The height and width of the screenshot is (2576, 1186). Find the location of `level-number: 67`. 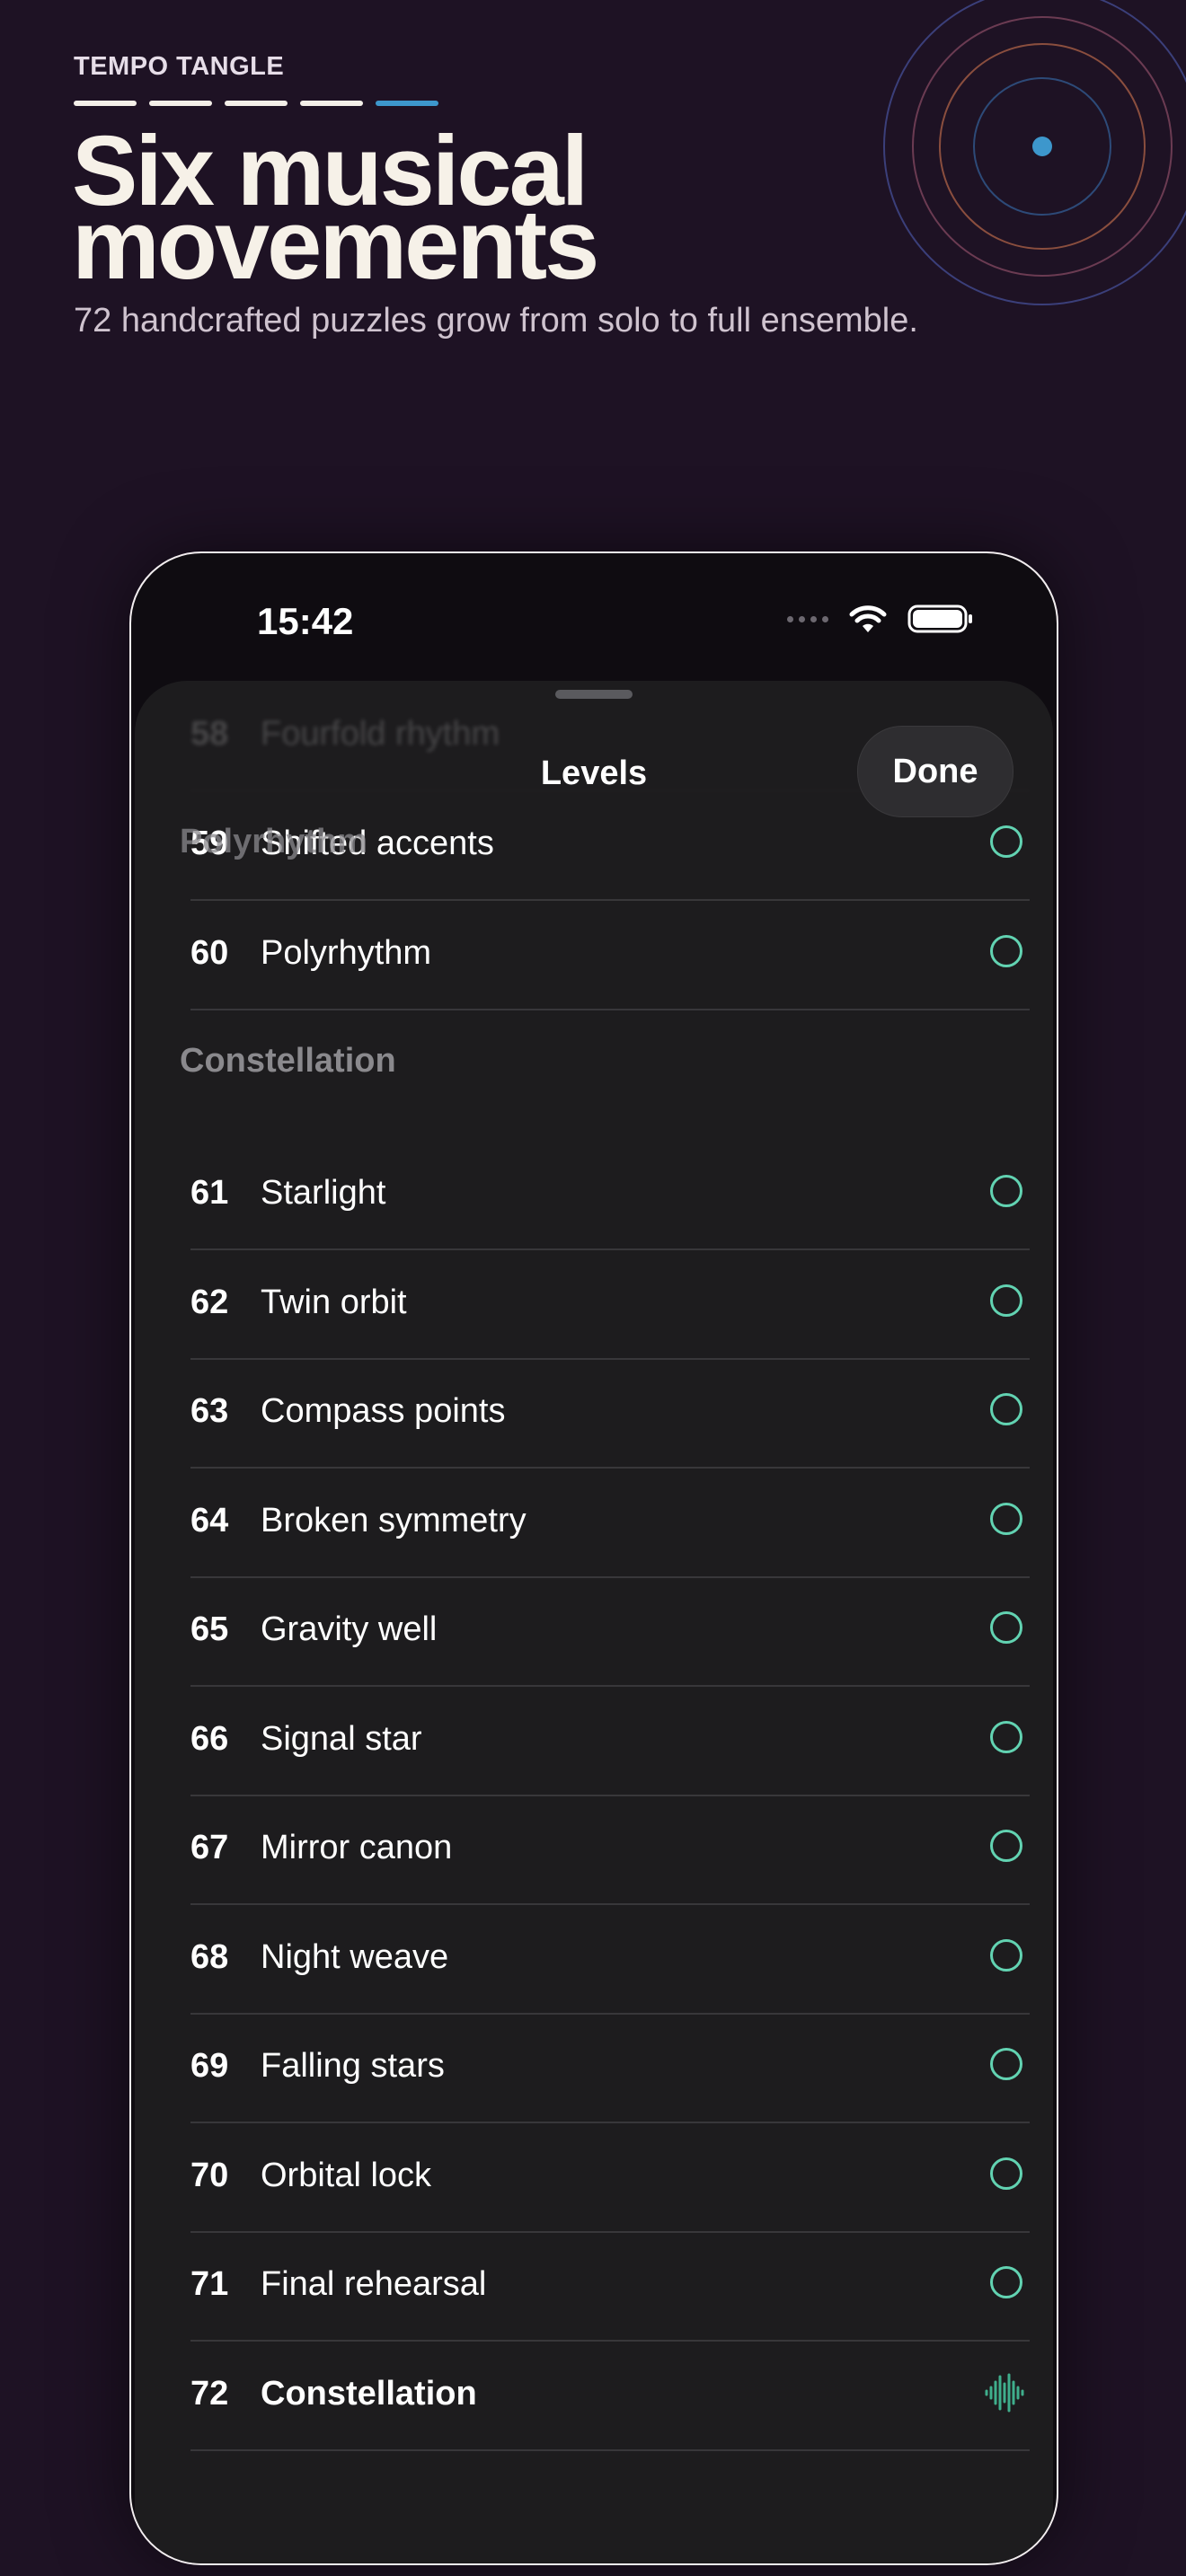

level-number: 67 is located at coordinates (209, 1847).